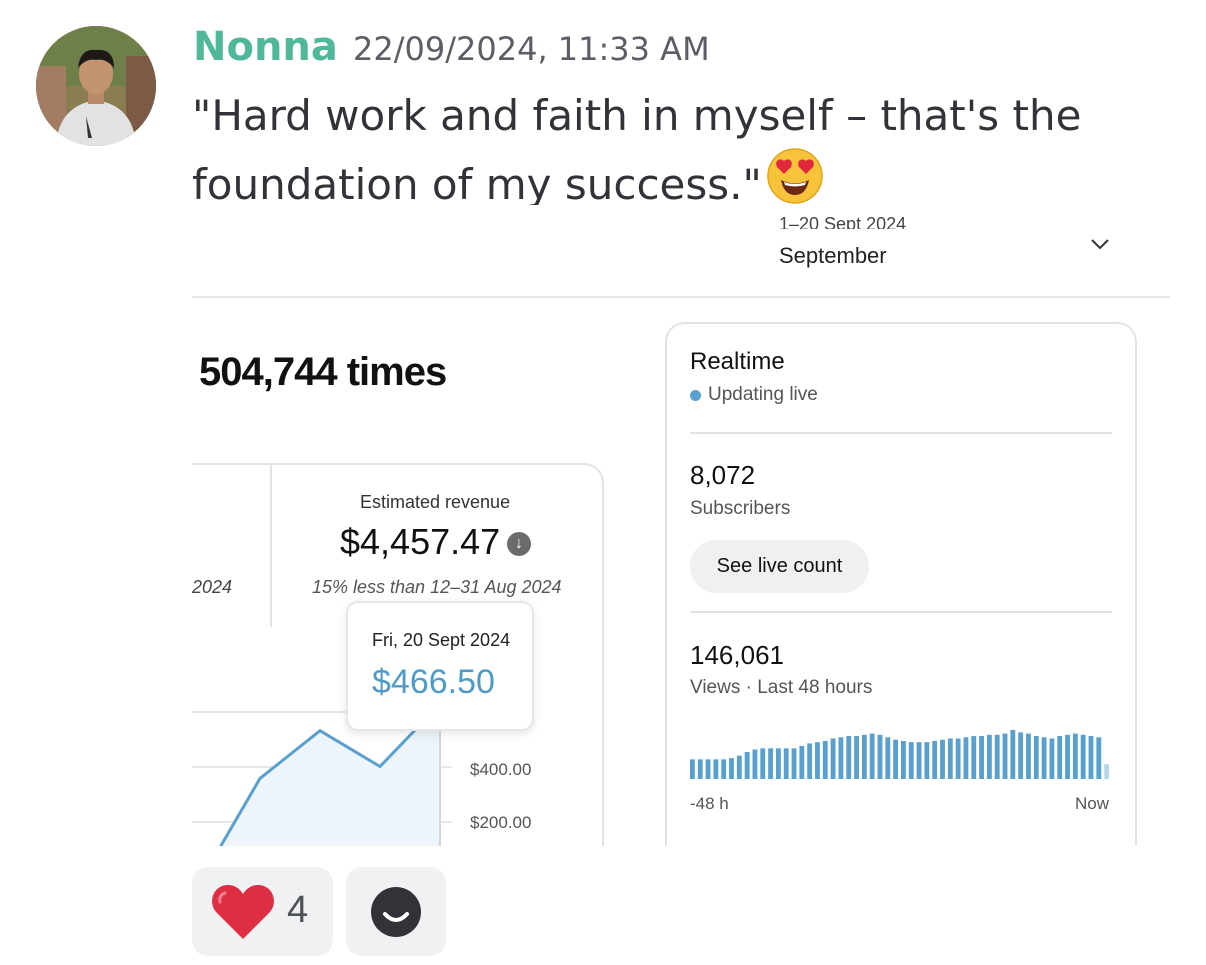  Describe the element at coordinates (519, 544) in the screenshot. I see `down-arrow-icon: ↓` at that location.